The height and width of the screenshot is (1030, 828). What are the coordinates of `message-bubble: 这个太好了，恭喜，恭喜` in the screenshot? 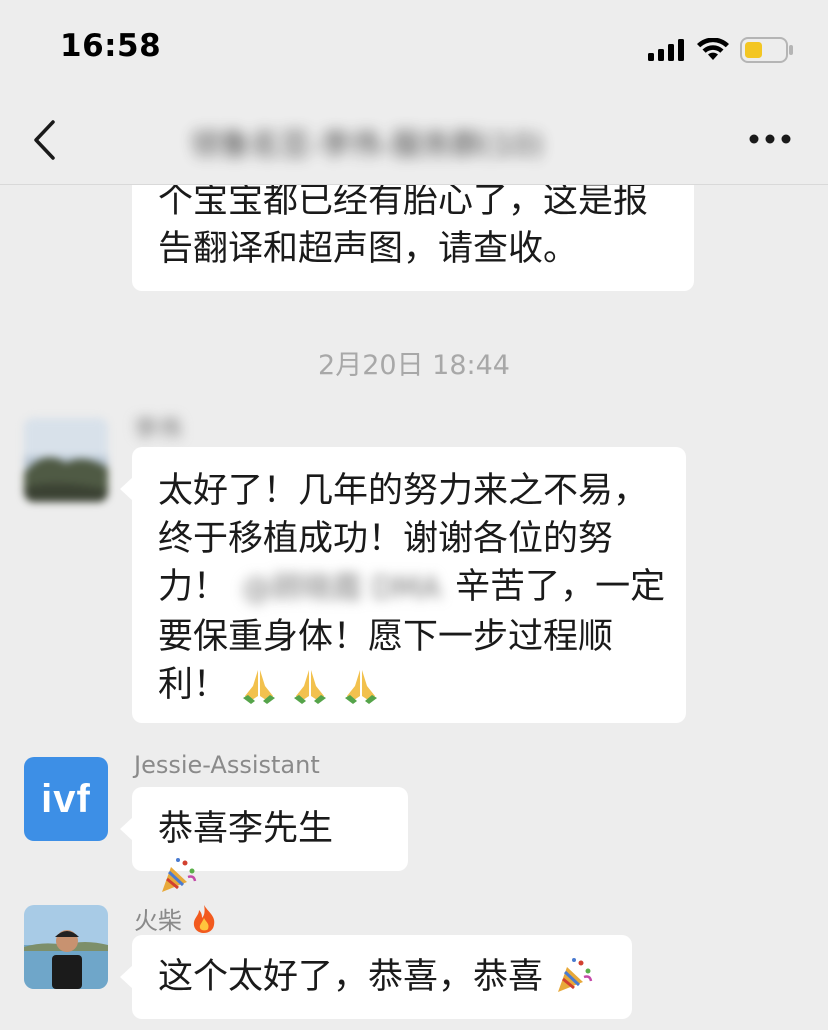 It's located at (376, 977).